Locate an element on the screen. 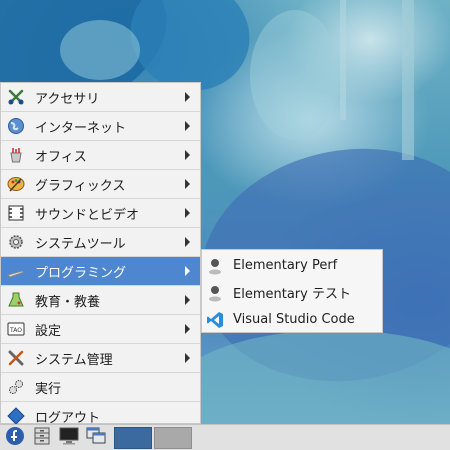 Image resolution: width=450 pixels, height=450 pixels. taskbar is located at coordinates (225, 437).